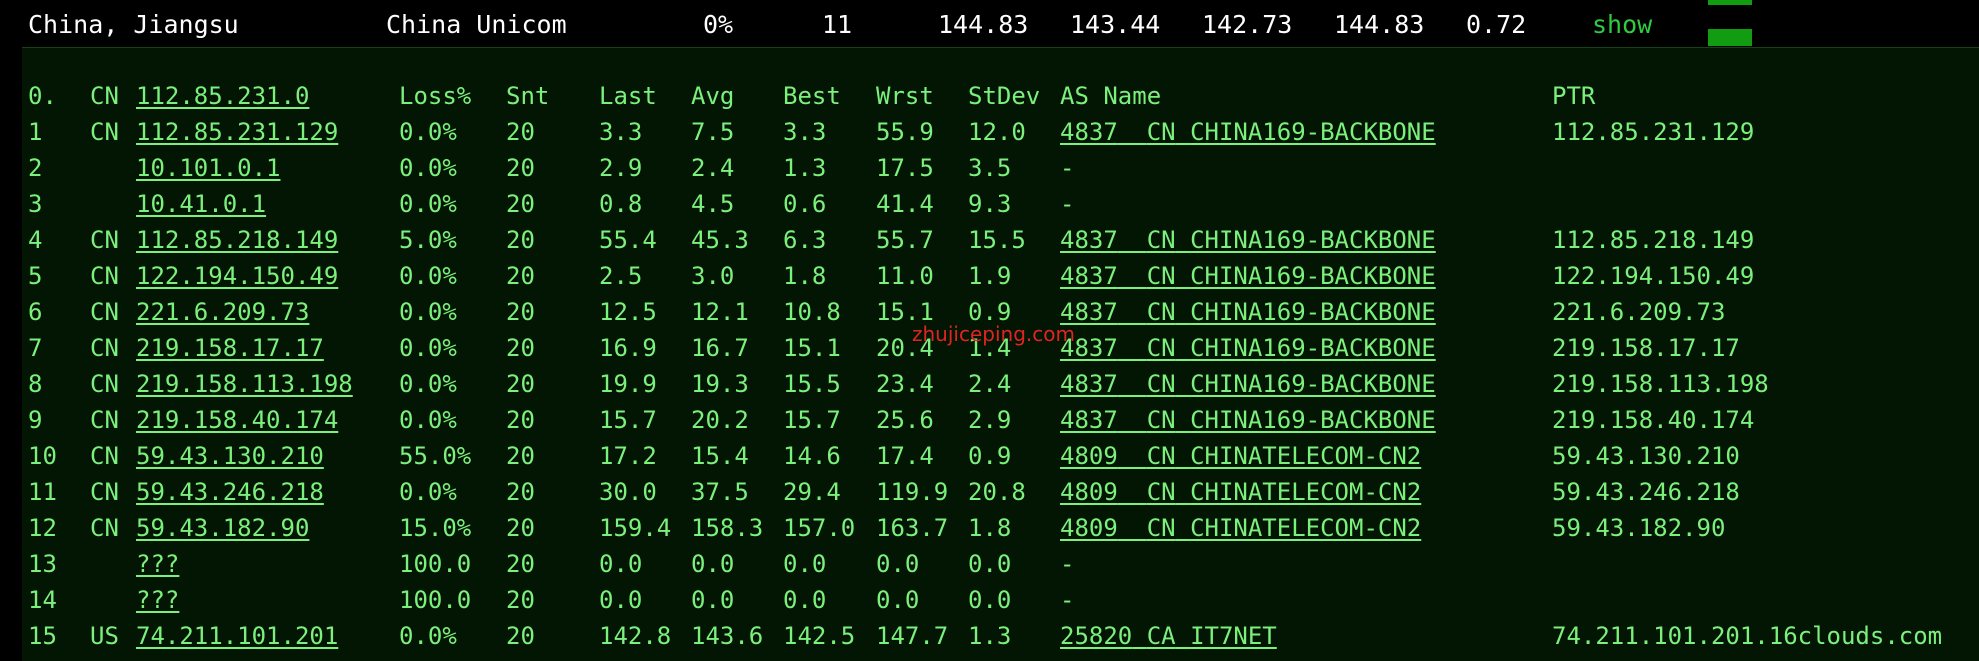 The height and width of the screenshot is (661, 1979). What do you see at coordinates (230, 456) in the screenshot?
I see `hop-host: 59.43.130.210` at bounding box center [230, 456].